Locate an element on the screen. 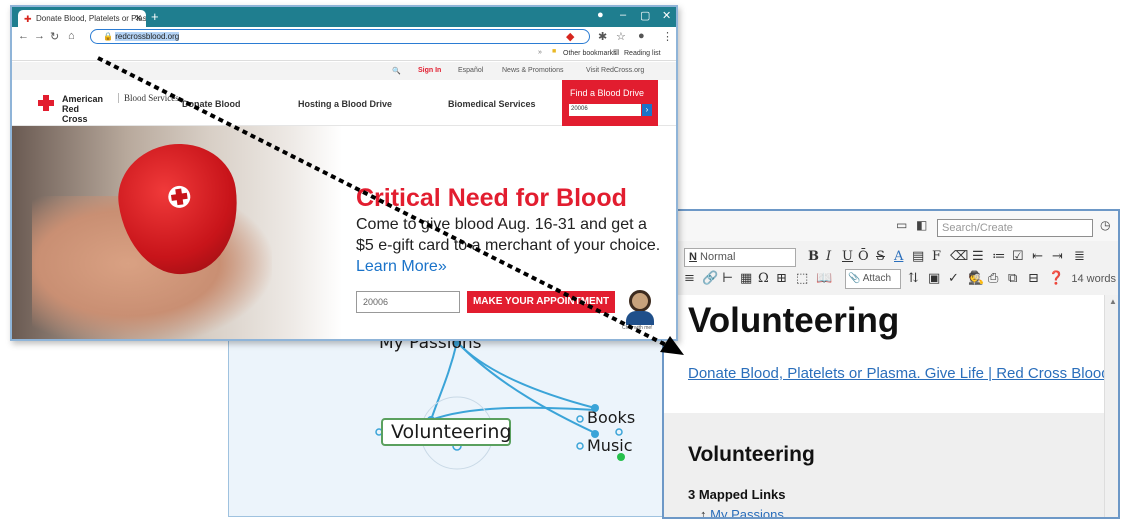 The image size is (1123, 519). nav-hosting-drive: Hosting a Blood Drive is located at coordinates (345, 104).